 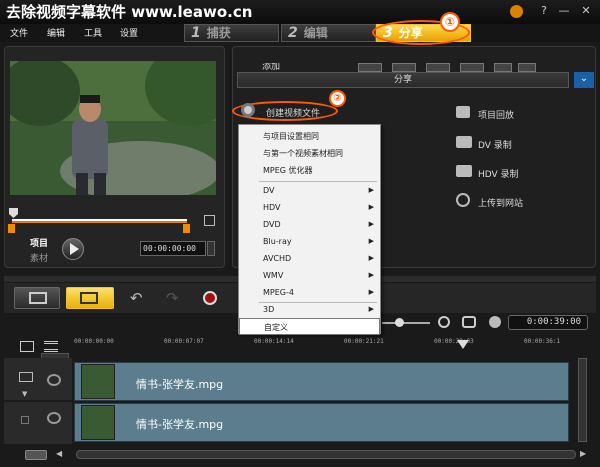 What do you see at coordinates (218, 33) in the screenshot?
I see `tab-capture-label: 捕获` at bounding box center [218, 33].